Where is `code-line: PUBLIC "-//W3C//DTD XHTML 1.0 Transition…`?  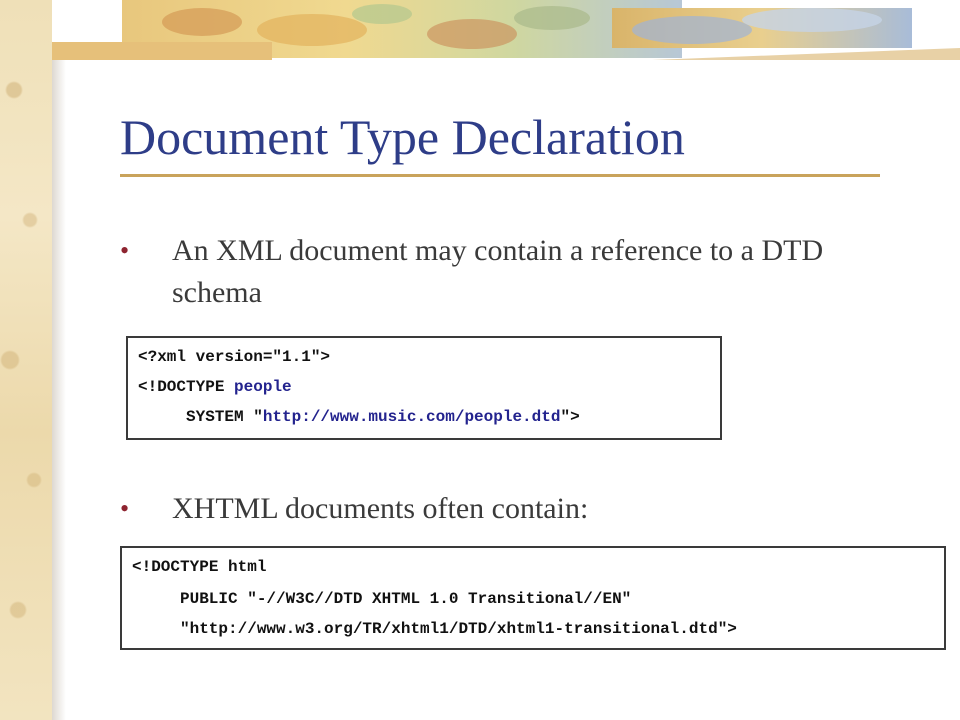
code-line: PUBLIC "-//W3C//DTD XHTML 1.0 Transition… is located at coordinates (406, 599).